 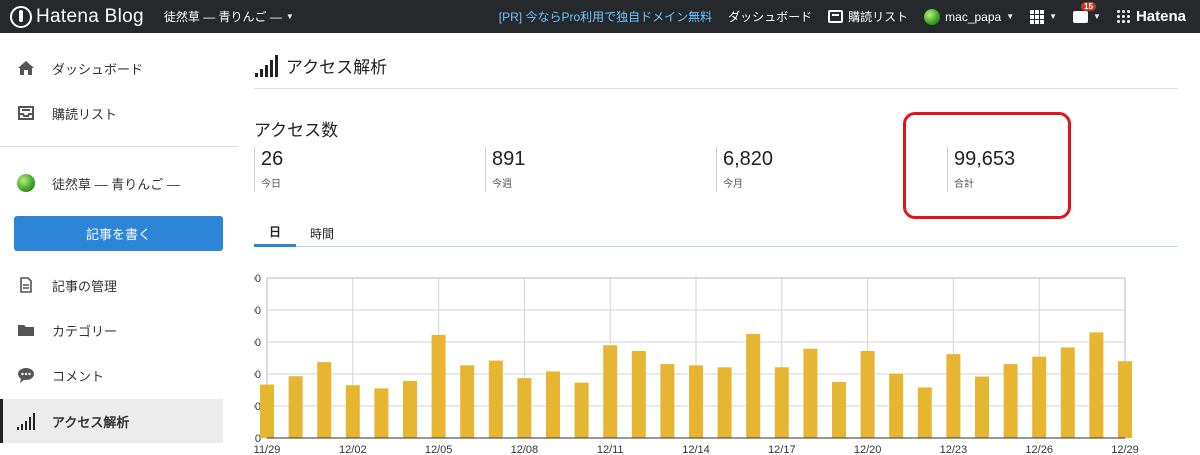 I want to click on sidebar-item-label: カテゴリー, so click(x=85, y=331).